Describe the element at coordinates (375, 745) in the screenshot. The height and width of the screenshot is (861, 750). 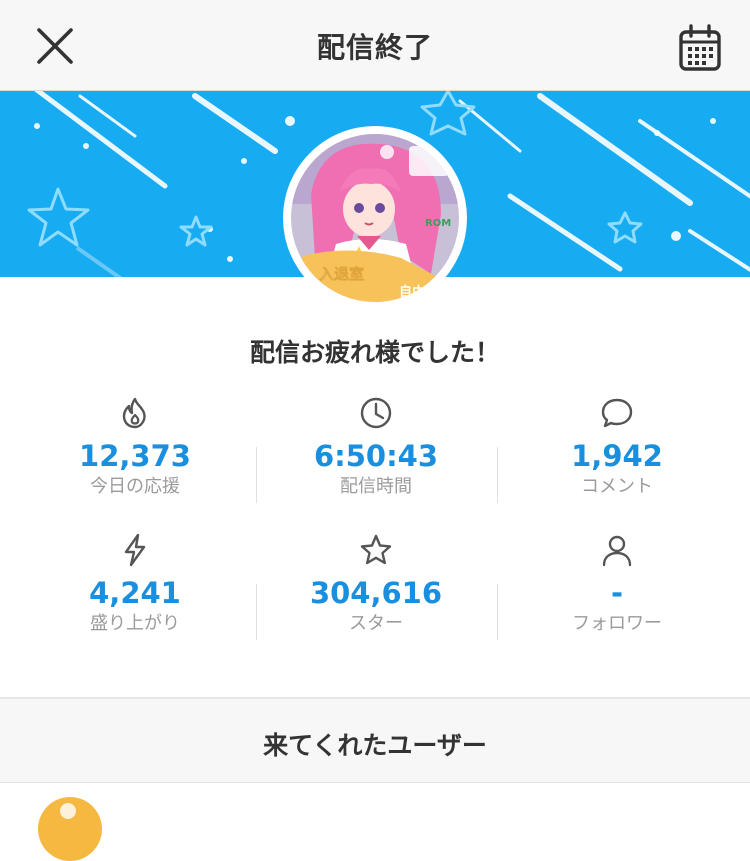
I see `visitors-section-title: 来てくれたユーザー` at that location.